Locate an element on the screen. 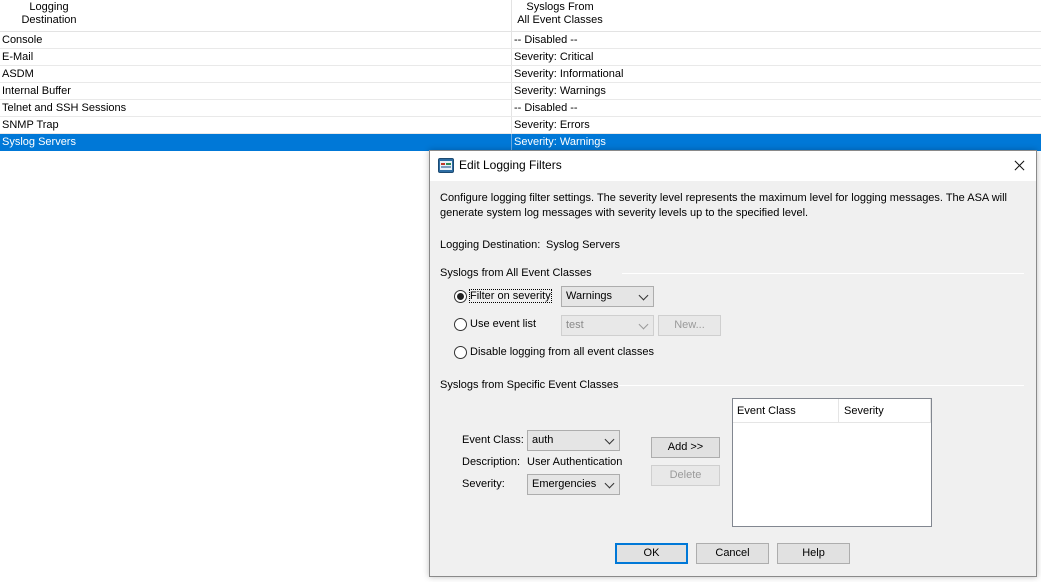  cell-divider is located at coordinates (511, 142).